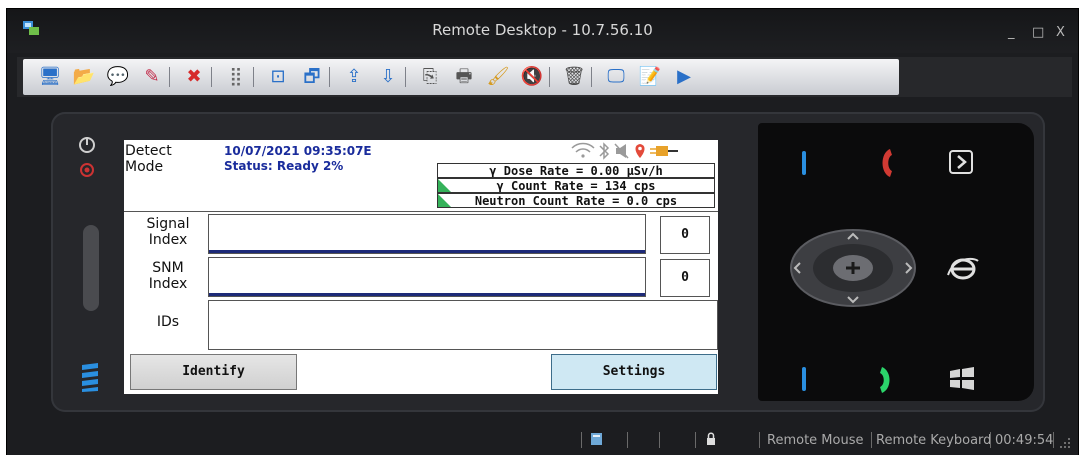 This screenshot has height=457, width=1085. I want to click on trash-icon: 🗑, so click(574, 76).